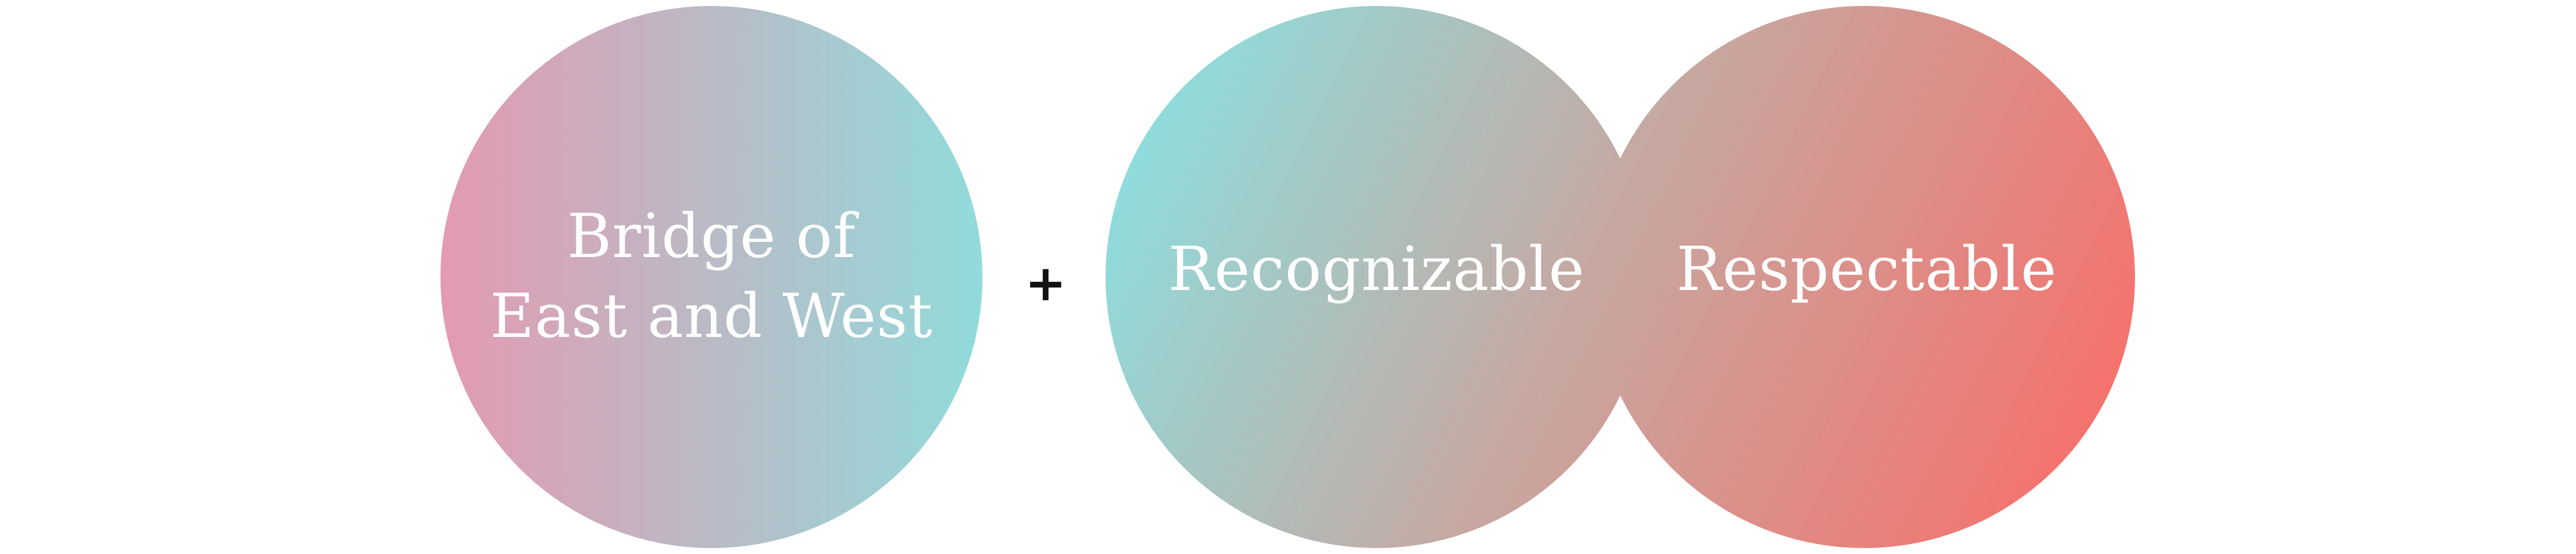 The width and height of the screenshot is (2576, 554). What do you see at coordinates (712, 277) in the screenshot?
I see `bridge-label: Bridge of East and West` at bounding box center [712, 277].